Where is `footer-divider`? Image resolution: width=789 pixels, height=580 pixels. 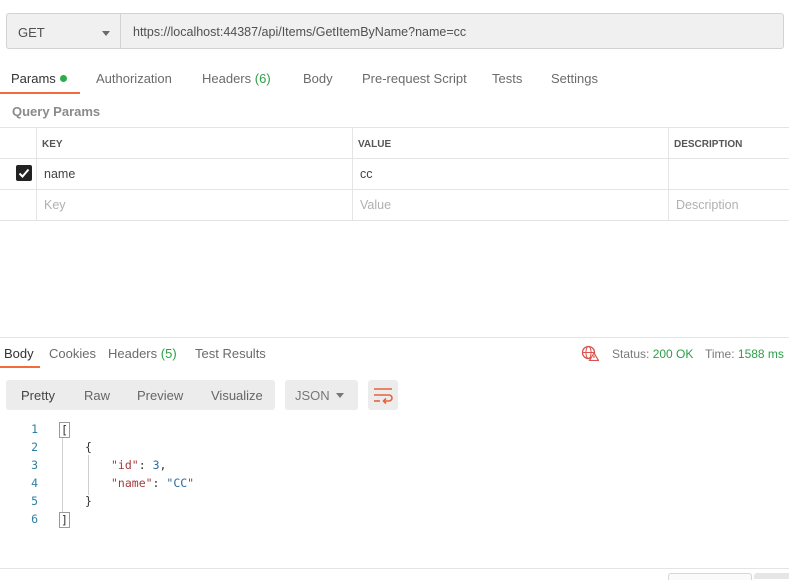
footer-divider is located at coordinates (394, 568).